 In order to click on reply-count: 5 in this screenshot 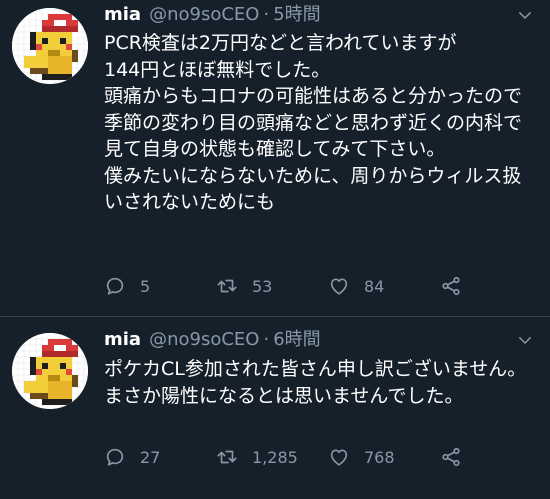, I will do `click(145, 286)`.